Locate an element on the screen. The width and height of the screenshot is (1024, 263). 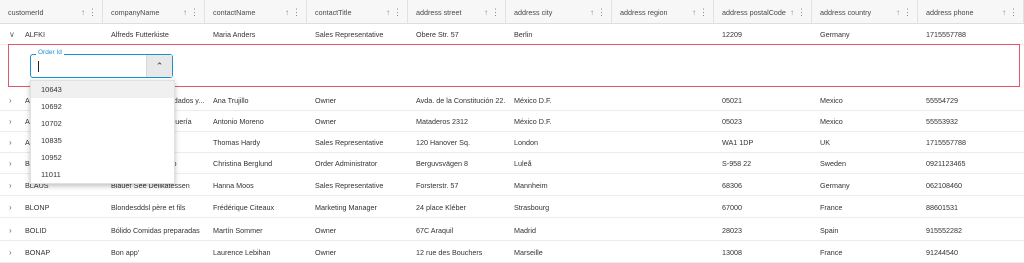
column-header: address city ↑ ⋮ is located at coordinates (559, 12).